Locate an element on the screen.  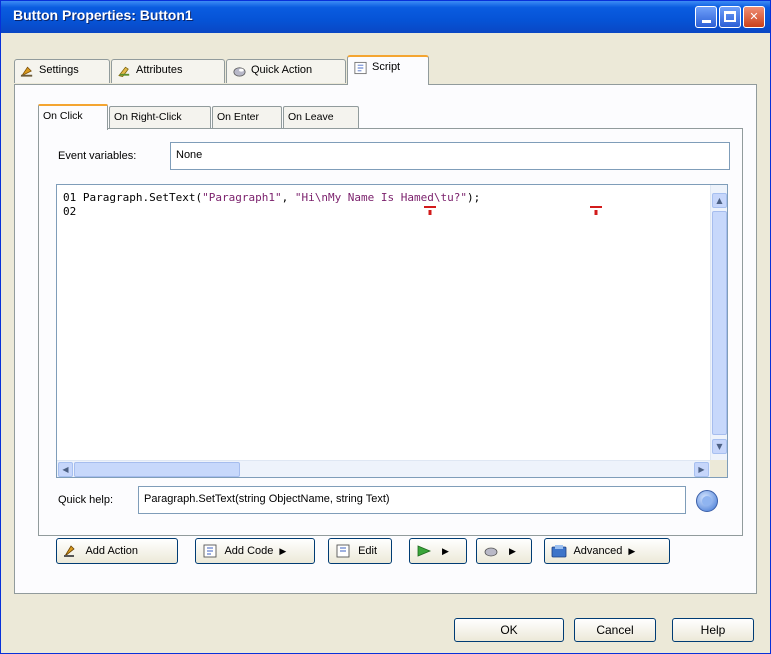
add-code-label: Add Code is located at coordinates (249, 550).